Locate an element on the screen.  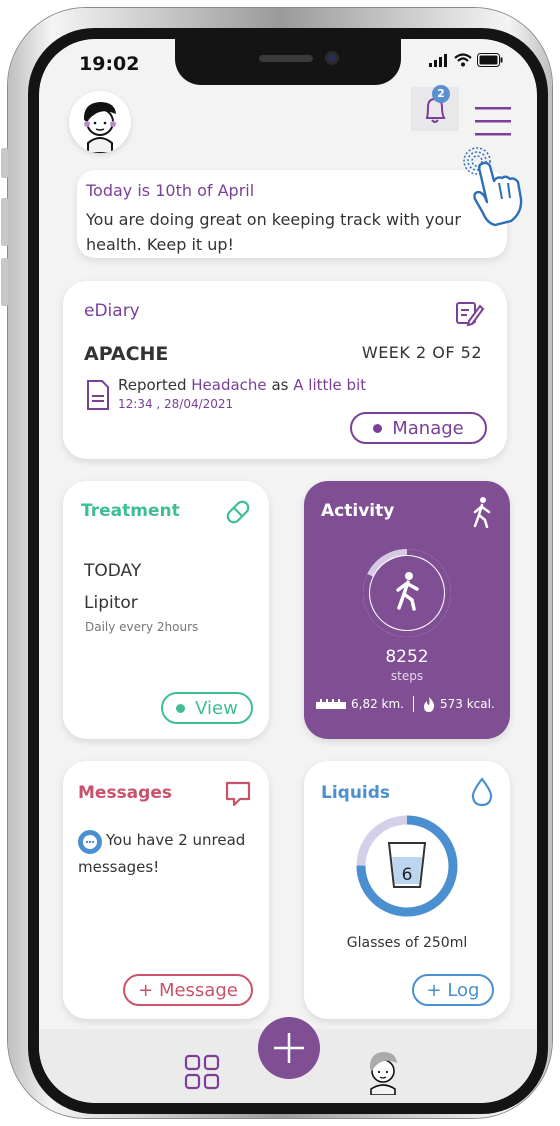
steps-count: 8252 is located at coordinates (407, 657).